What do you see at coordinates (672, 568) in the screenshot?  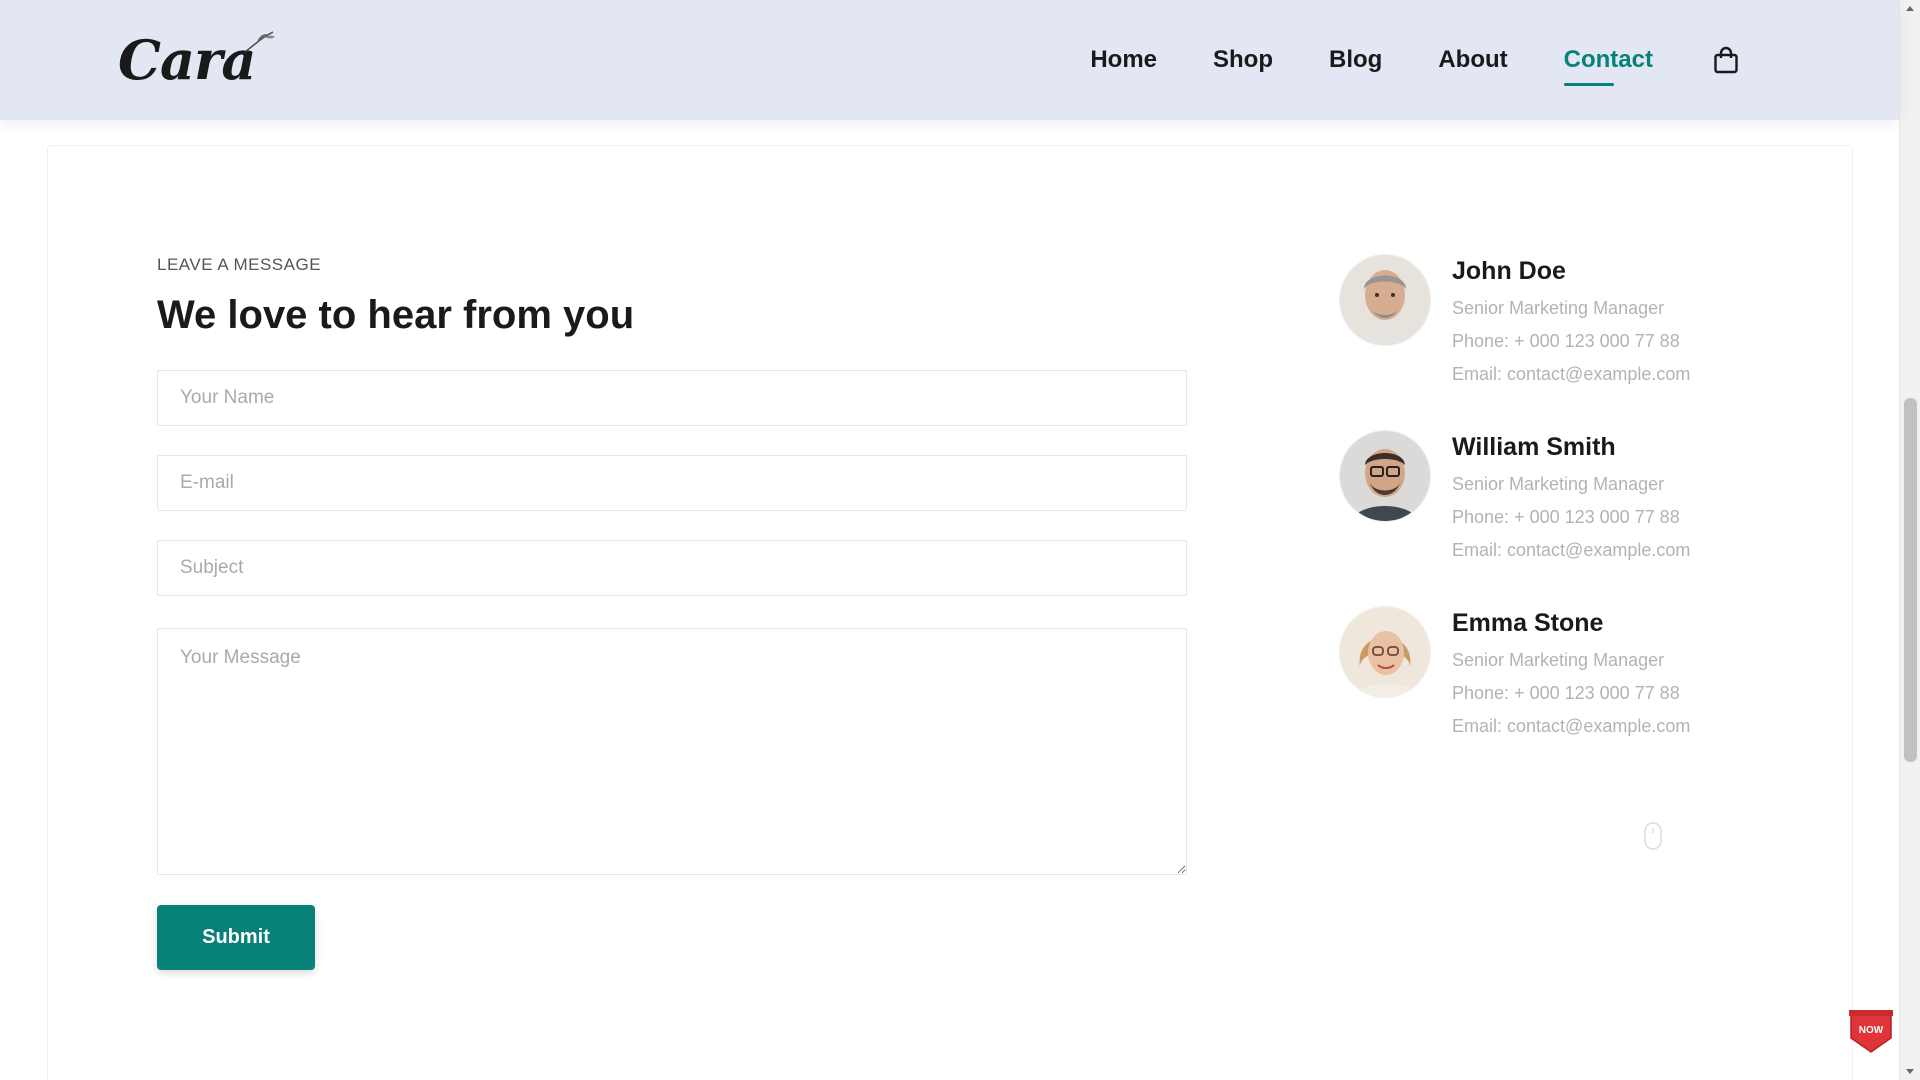 I see `subject-input` at bounding box center [672, 568].